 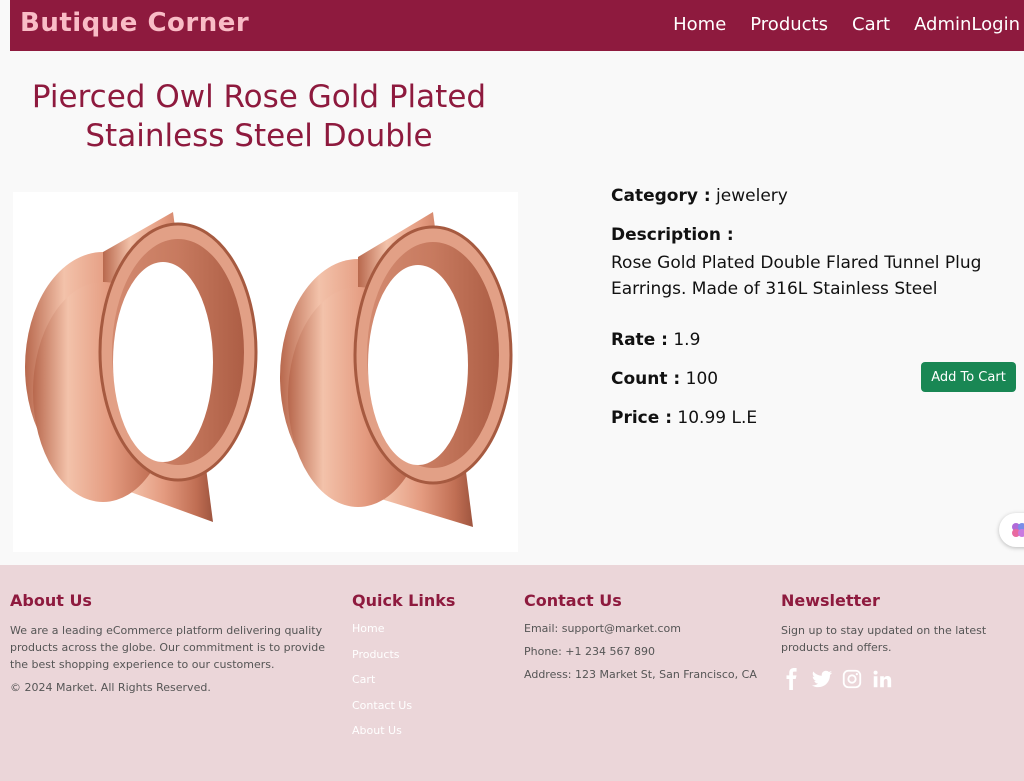 What do you see at coordinates (1018, 530) in the screenshot?
I see `flower-icon` at bounding box center [1018, 530].